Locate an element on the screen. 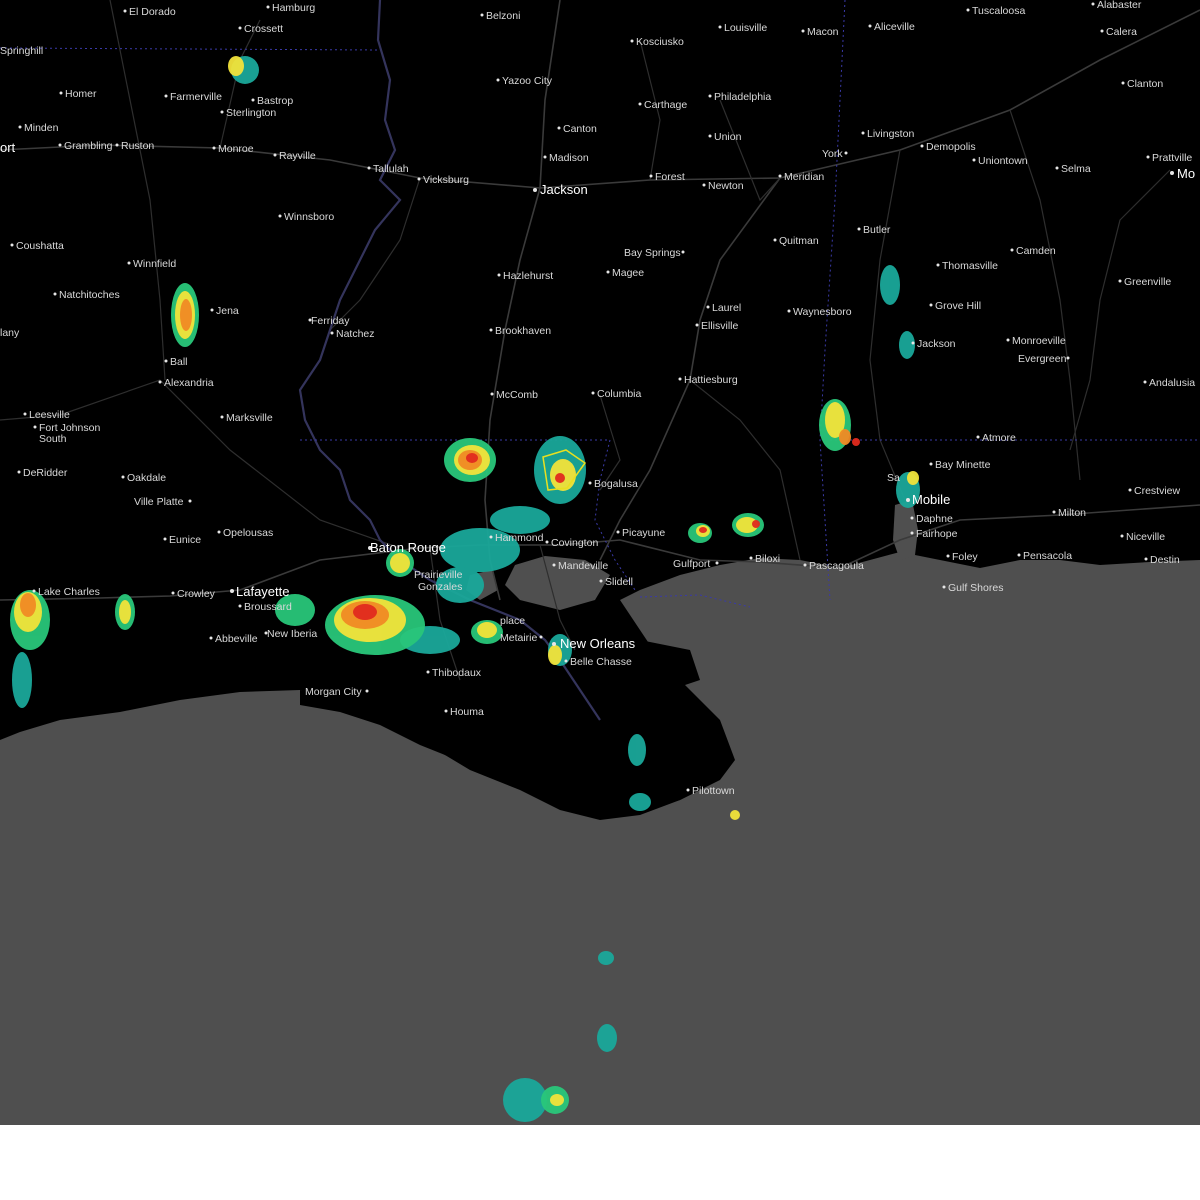 This screenshot has height=1200, width=1200. svg-text: Columbia is located at coordinates (619, 394).